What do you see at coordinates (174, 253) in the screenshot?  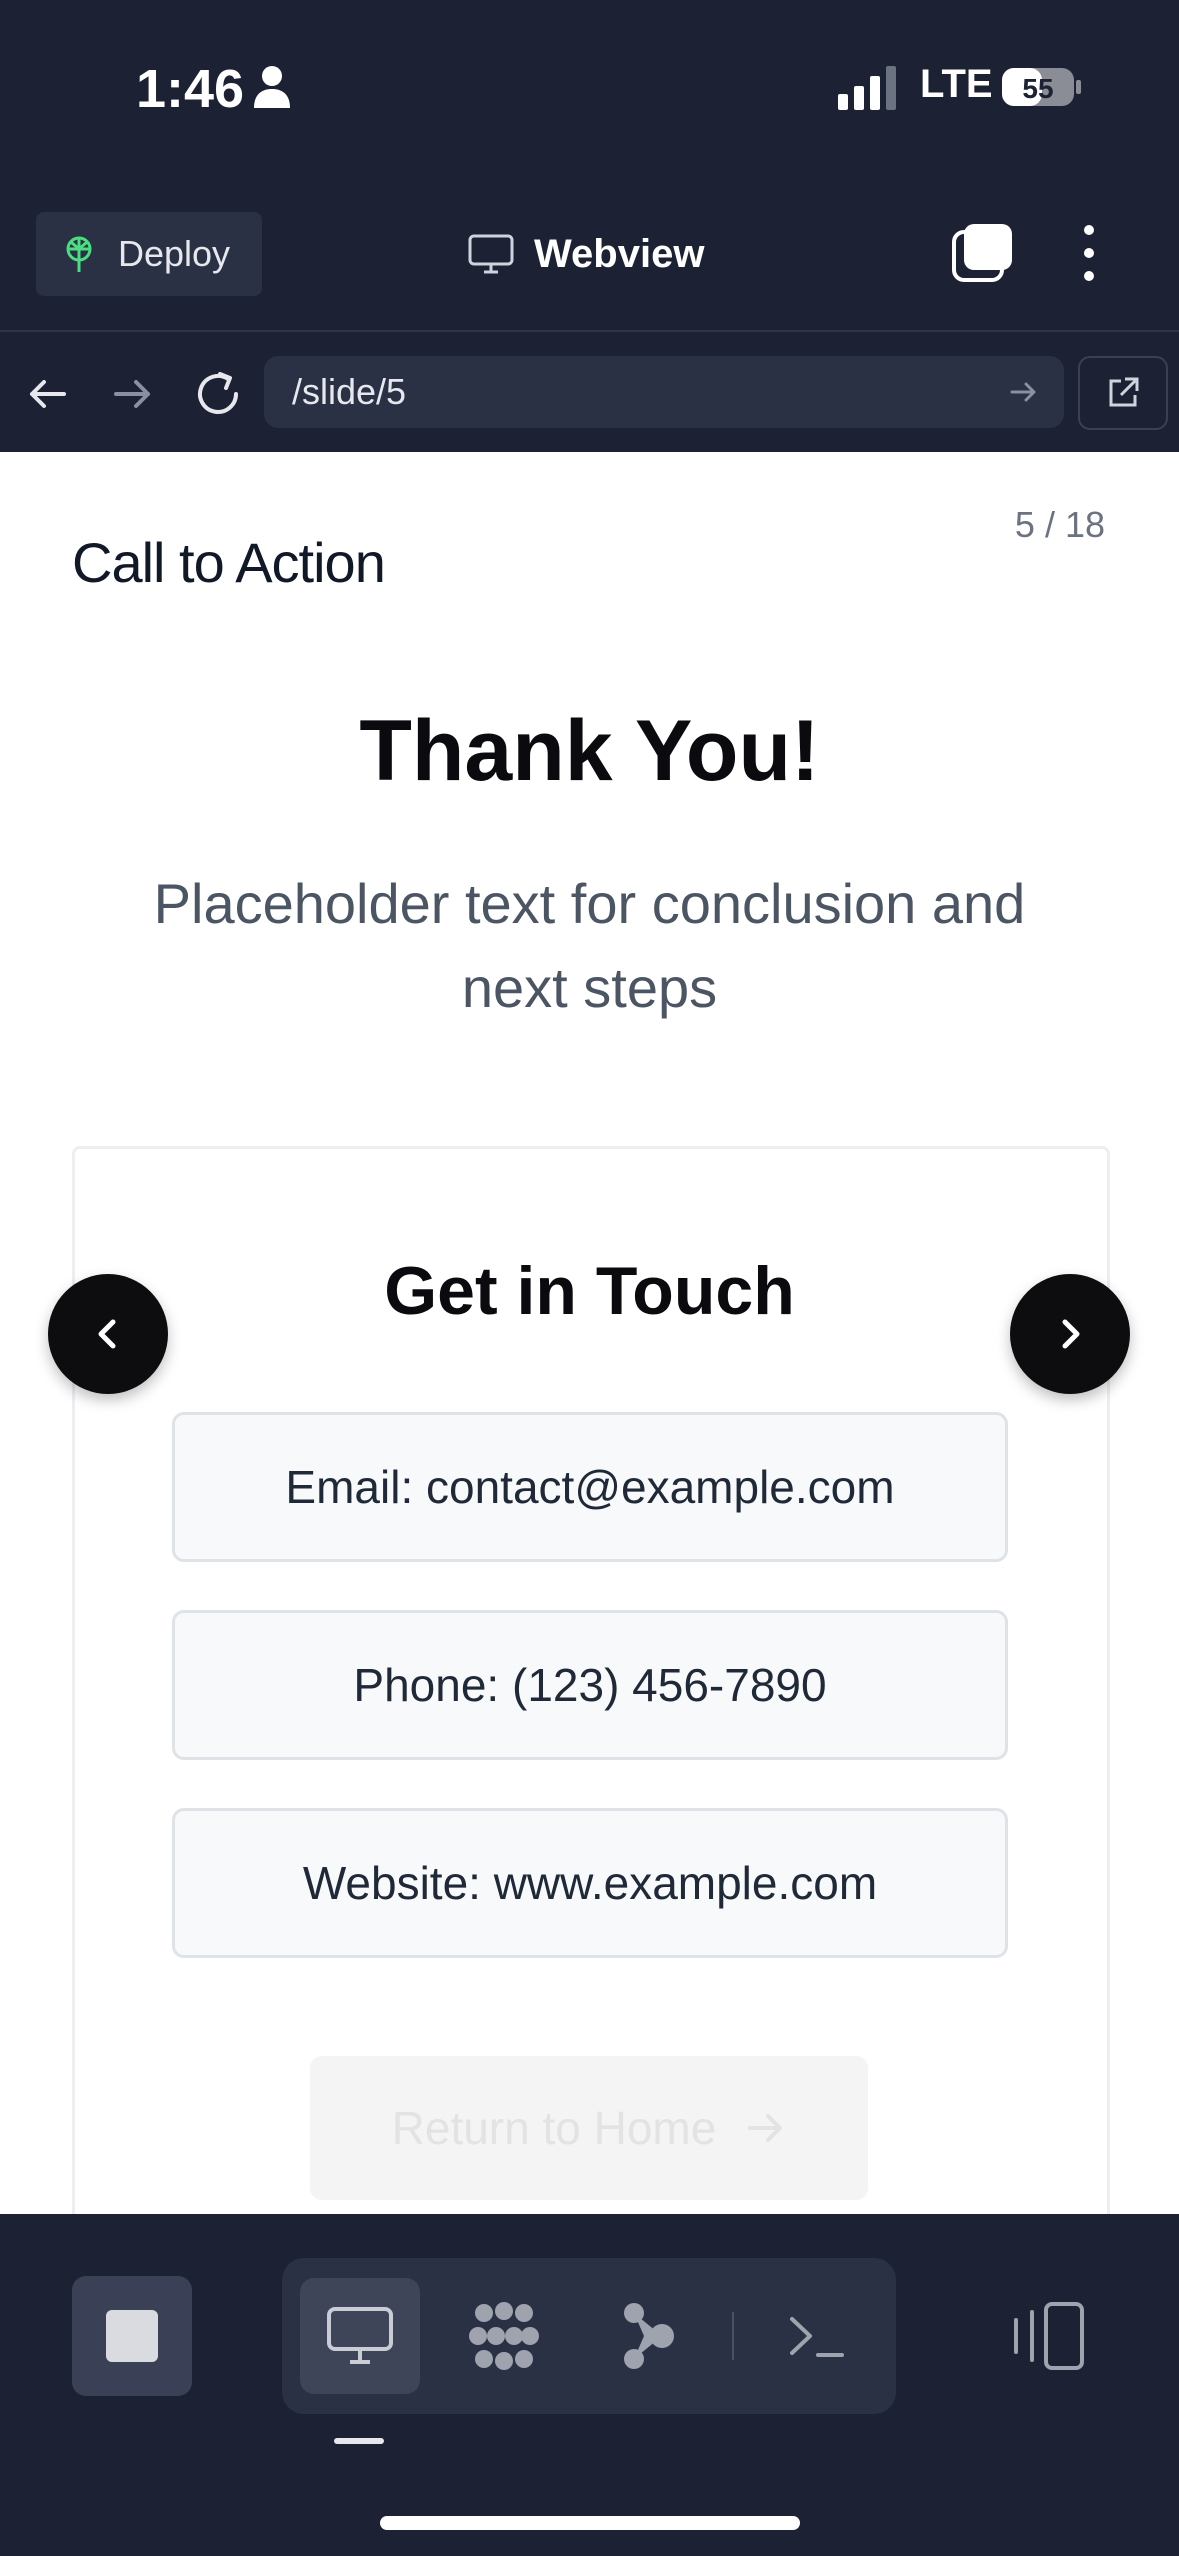 I see `deploy-label: Deploy` at bounding box center [174, 253].